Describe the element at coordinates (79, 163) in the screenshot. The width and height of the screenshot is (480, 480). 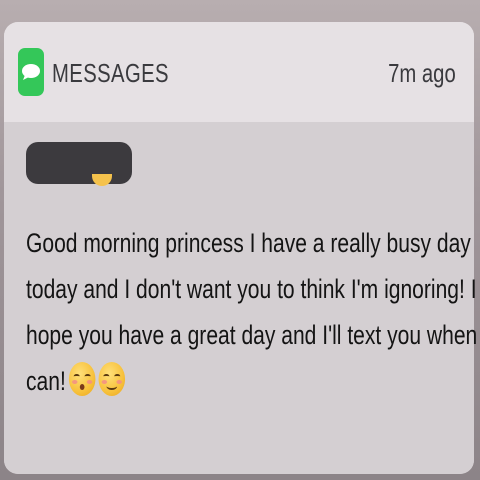
I see `redacted-sender-name` at that location.